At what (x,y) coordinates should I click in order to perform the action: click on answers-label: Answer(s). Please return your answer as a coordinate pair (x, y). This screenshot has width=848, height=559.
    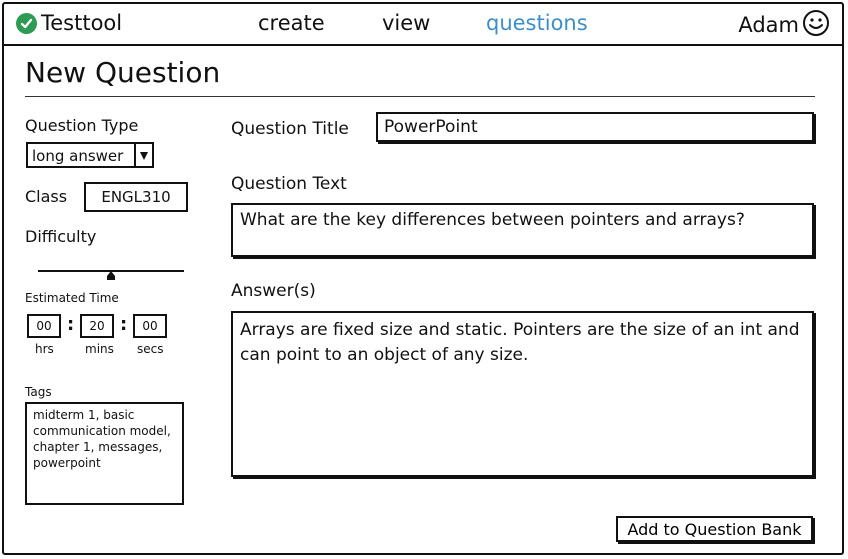
    Looking at the image, I should click on (273, 291).